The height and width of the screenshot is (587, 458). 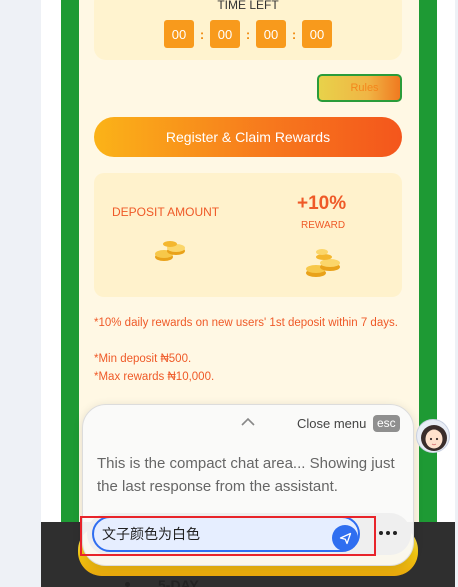 I want to click on bullet-dot, so click(x=127, y=584).